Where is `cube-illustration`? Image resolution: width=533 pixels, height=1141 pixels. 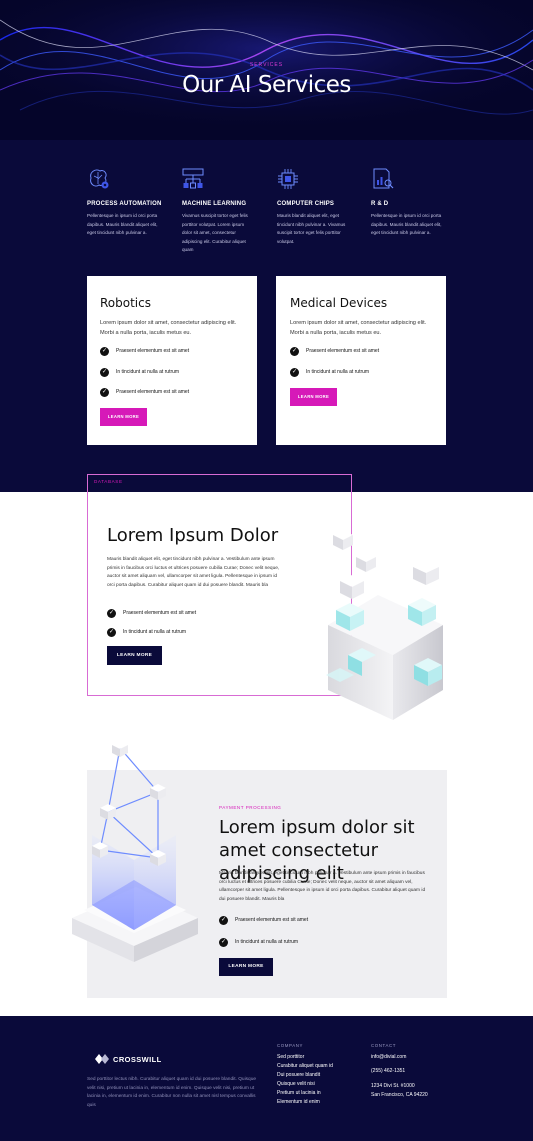 cube-illustration is located at coordinates (384, 625).